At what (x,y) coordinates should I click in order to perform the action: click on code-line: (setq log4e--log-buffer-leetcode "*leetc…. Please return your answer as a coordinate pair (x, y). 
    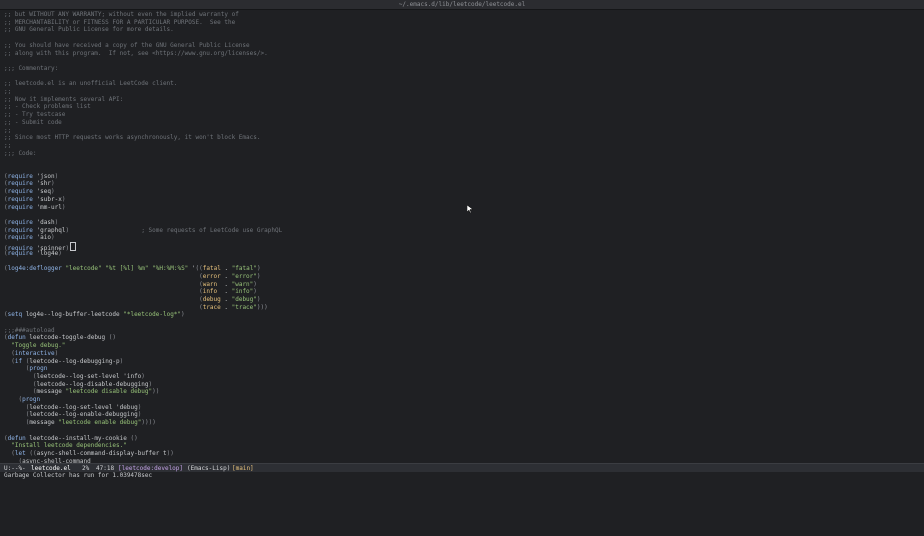
    Looking at the image, I should click on (94, 315).